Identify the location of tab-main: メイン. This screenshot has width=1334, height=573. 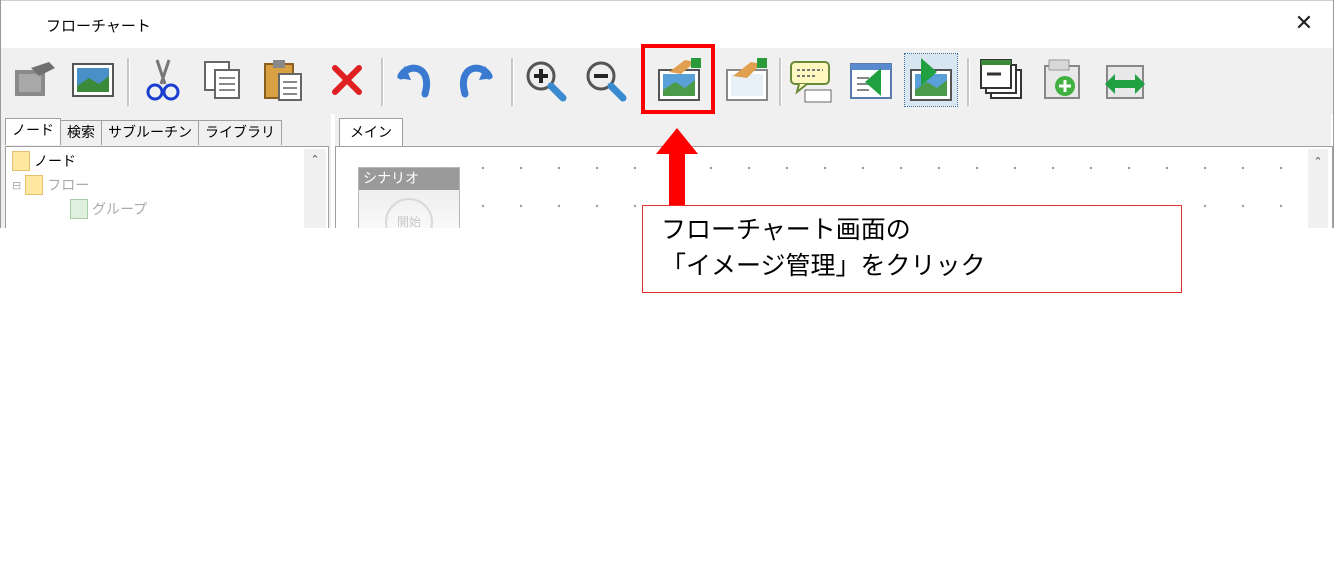
(371, 132).